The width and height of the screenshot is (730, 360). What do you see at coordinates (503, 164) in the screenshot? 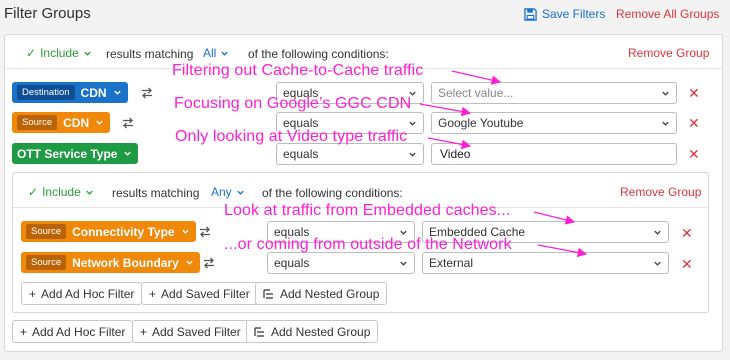
I see `annotation-arrows` at bounding box center [503, 164].